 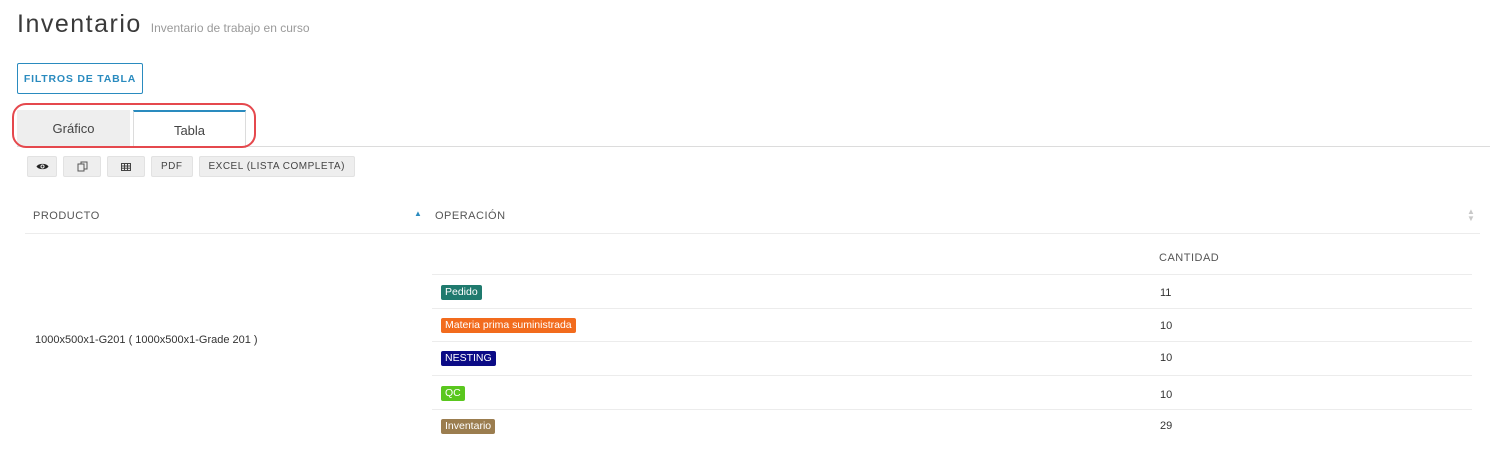 What do you see at coordinates (468, 426) in the screenshot?
I see `operation-badge-inventario: Inventario` at bounding box center [468, 426].